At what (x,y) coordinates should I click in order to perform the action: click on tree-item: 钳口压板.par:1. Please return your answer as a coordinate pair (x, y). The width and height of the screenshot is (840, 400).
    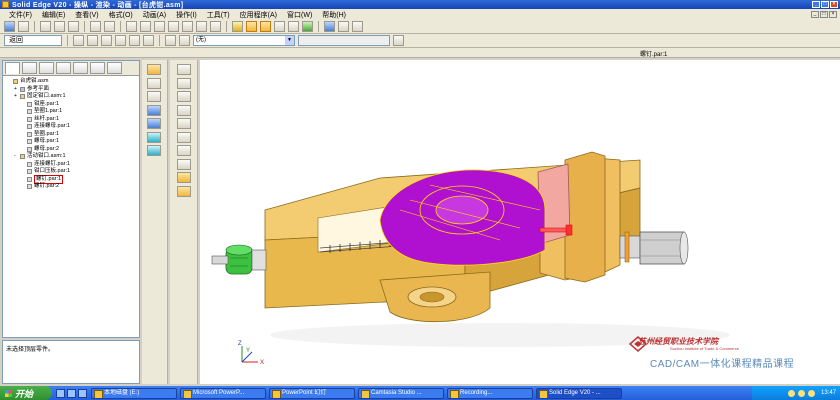
    Looking at the image, I should click on (73, 172).